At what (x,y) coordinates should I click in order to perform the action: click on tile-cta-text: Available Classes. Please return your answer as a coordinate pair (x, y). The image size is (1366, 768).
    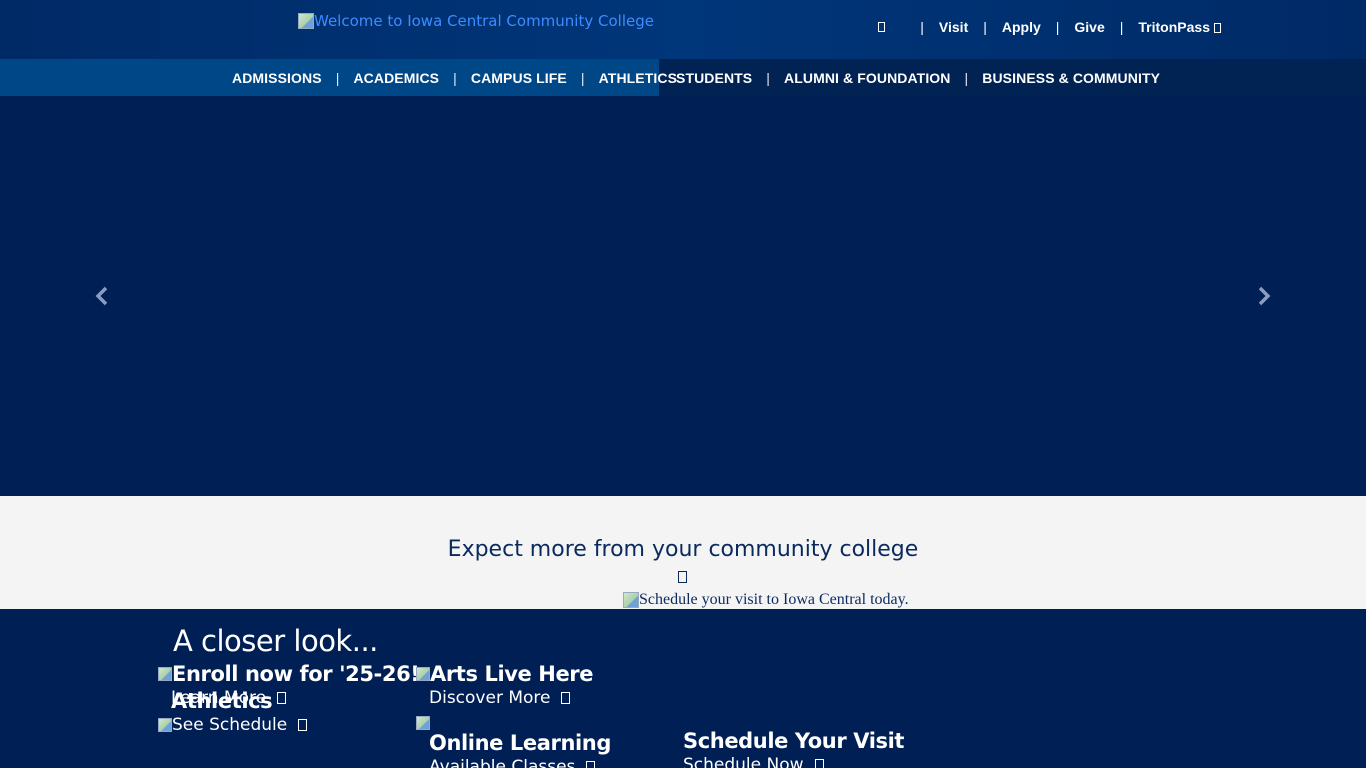
    Looking at the image, I should click on (502, 762).